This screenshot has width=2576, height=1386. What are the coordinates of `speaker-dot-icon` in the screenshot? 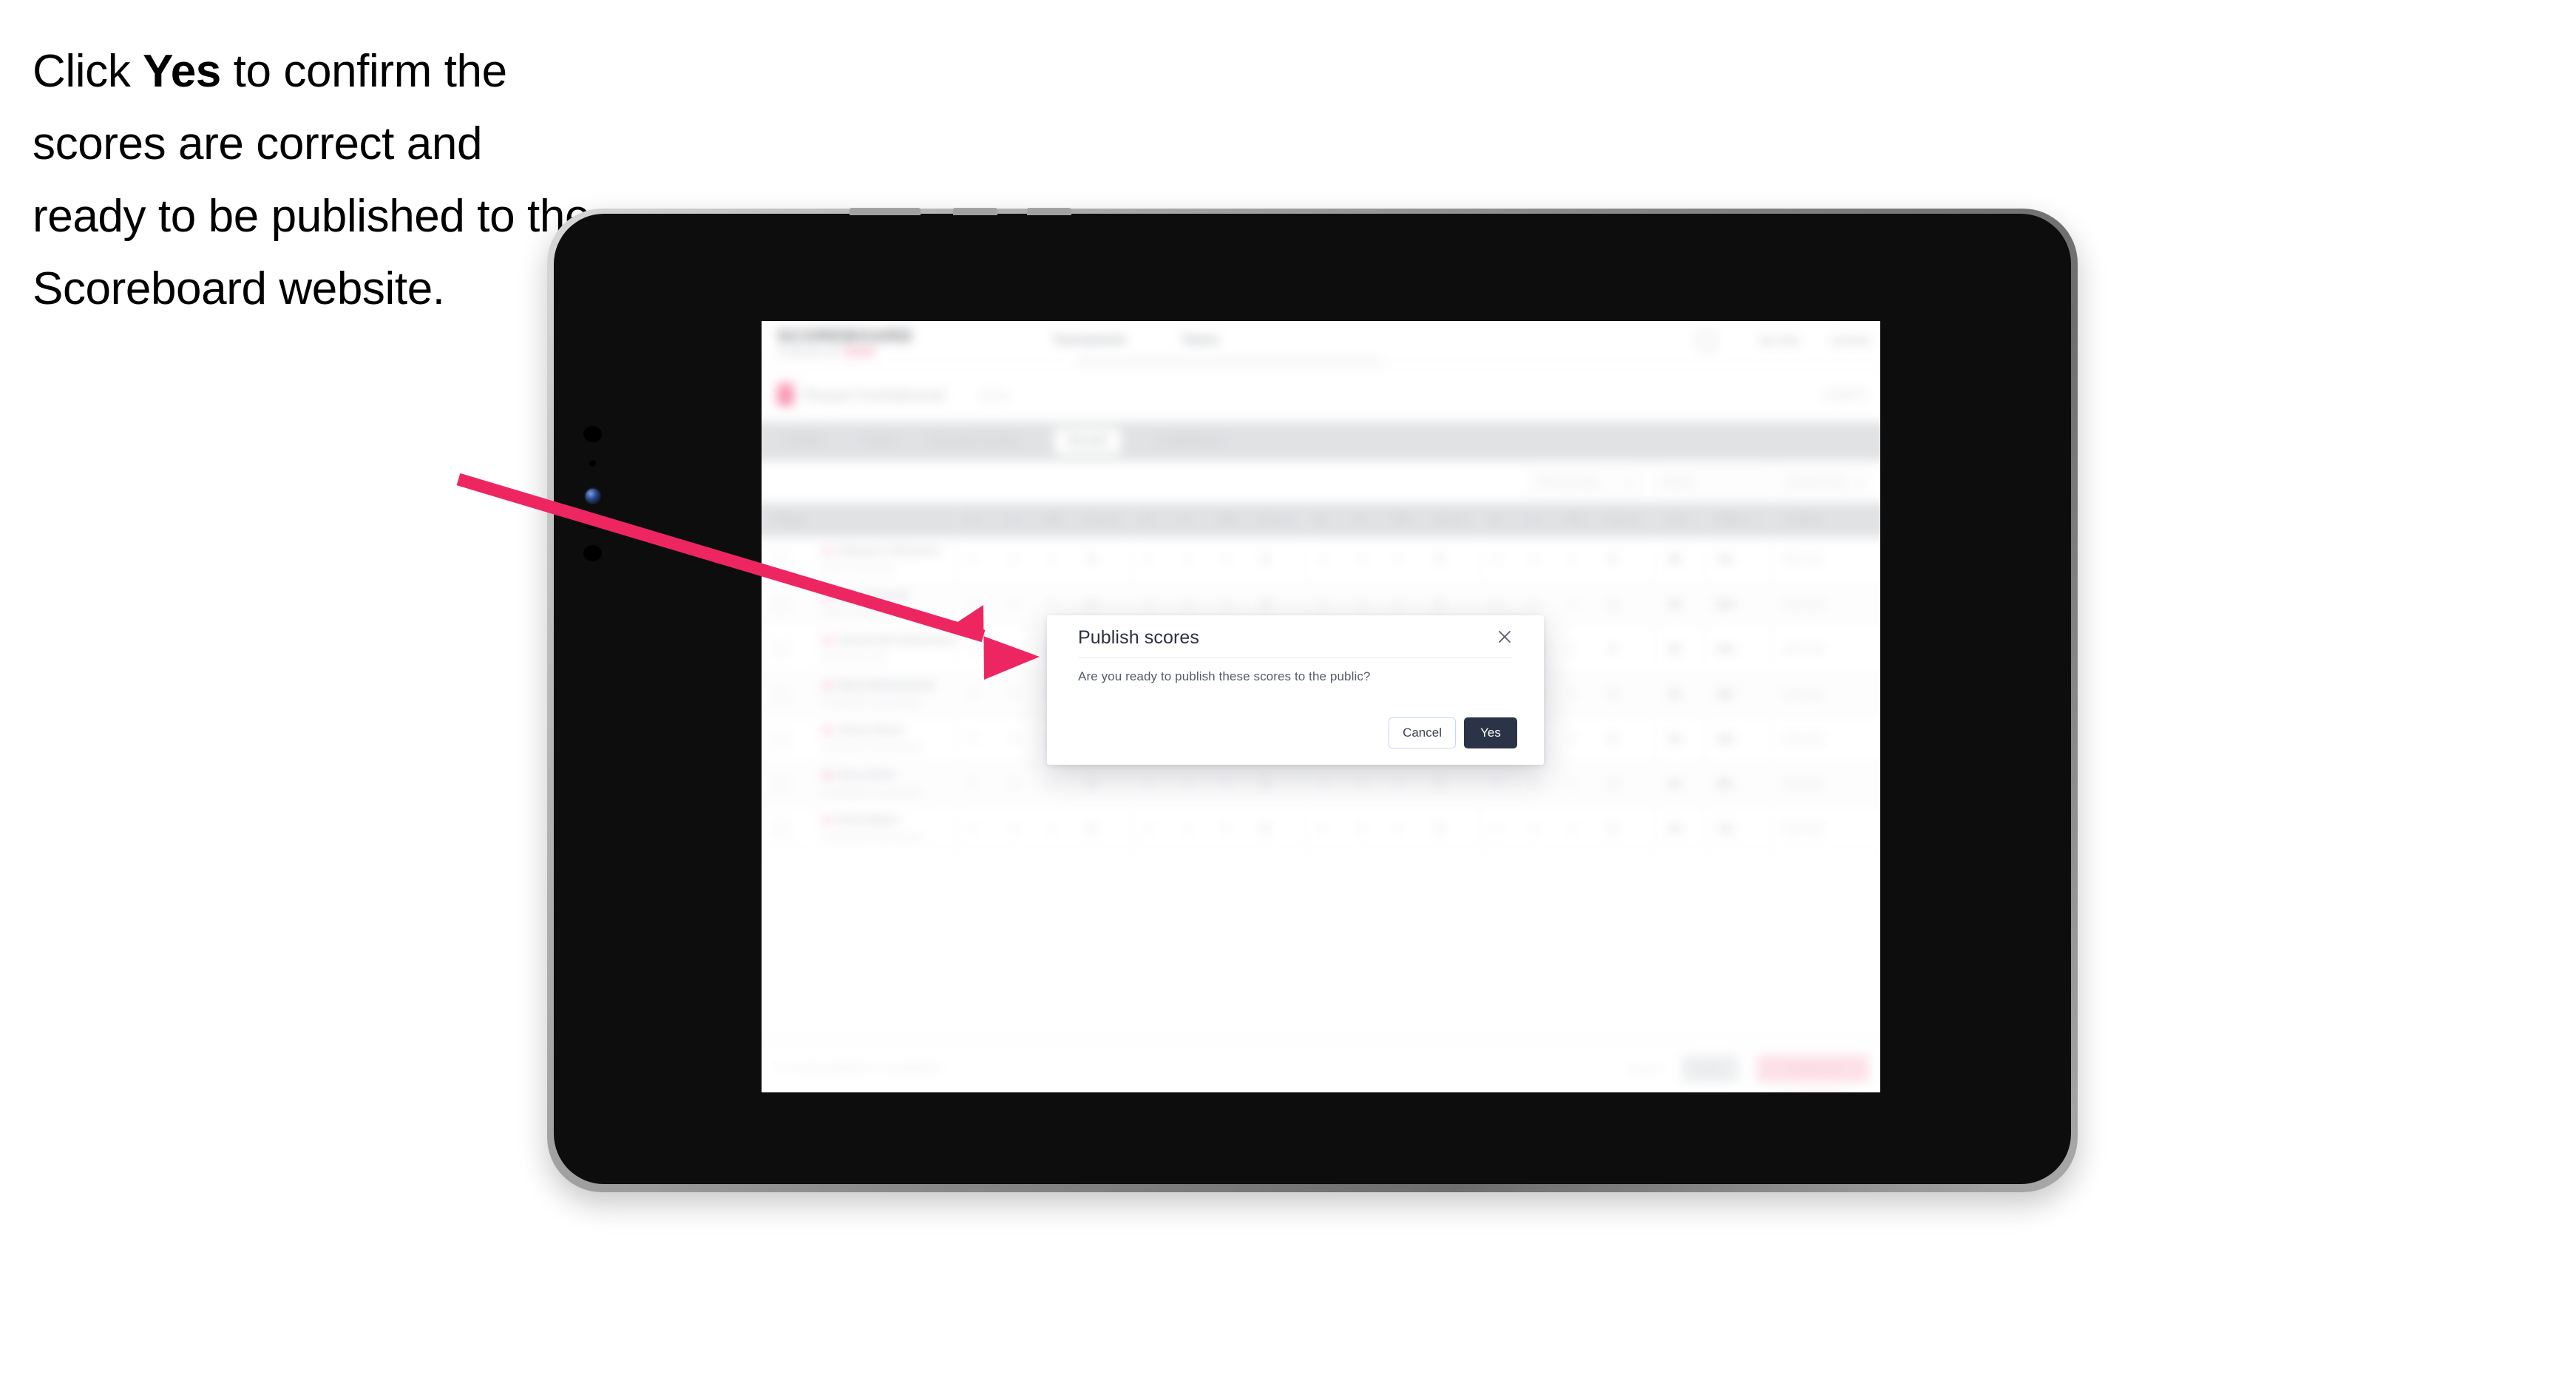 It's located at (592, 434).